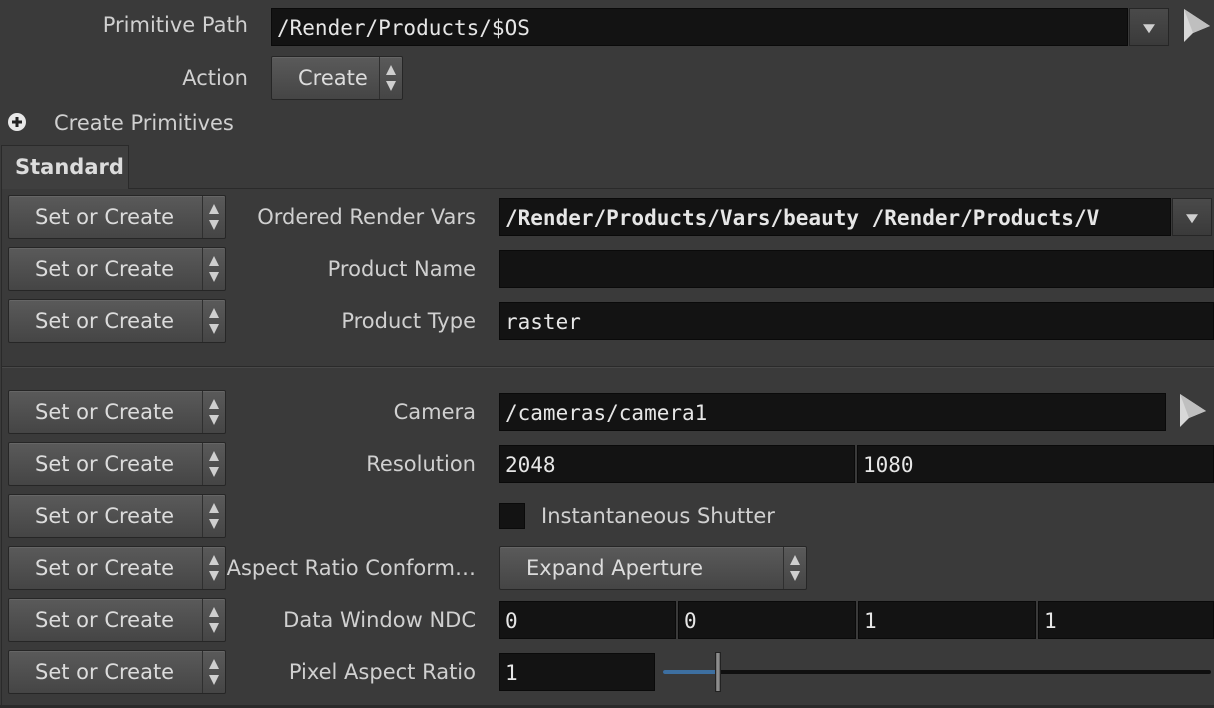  I want to click on product-name-mode-menu: Set or Create, so click(117, 269).